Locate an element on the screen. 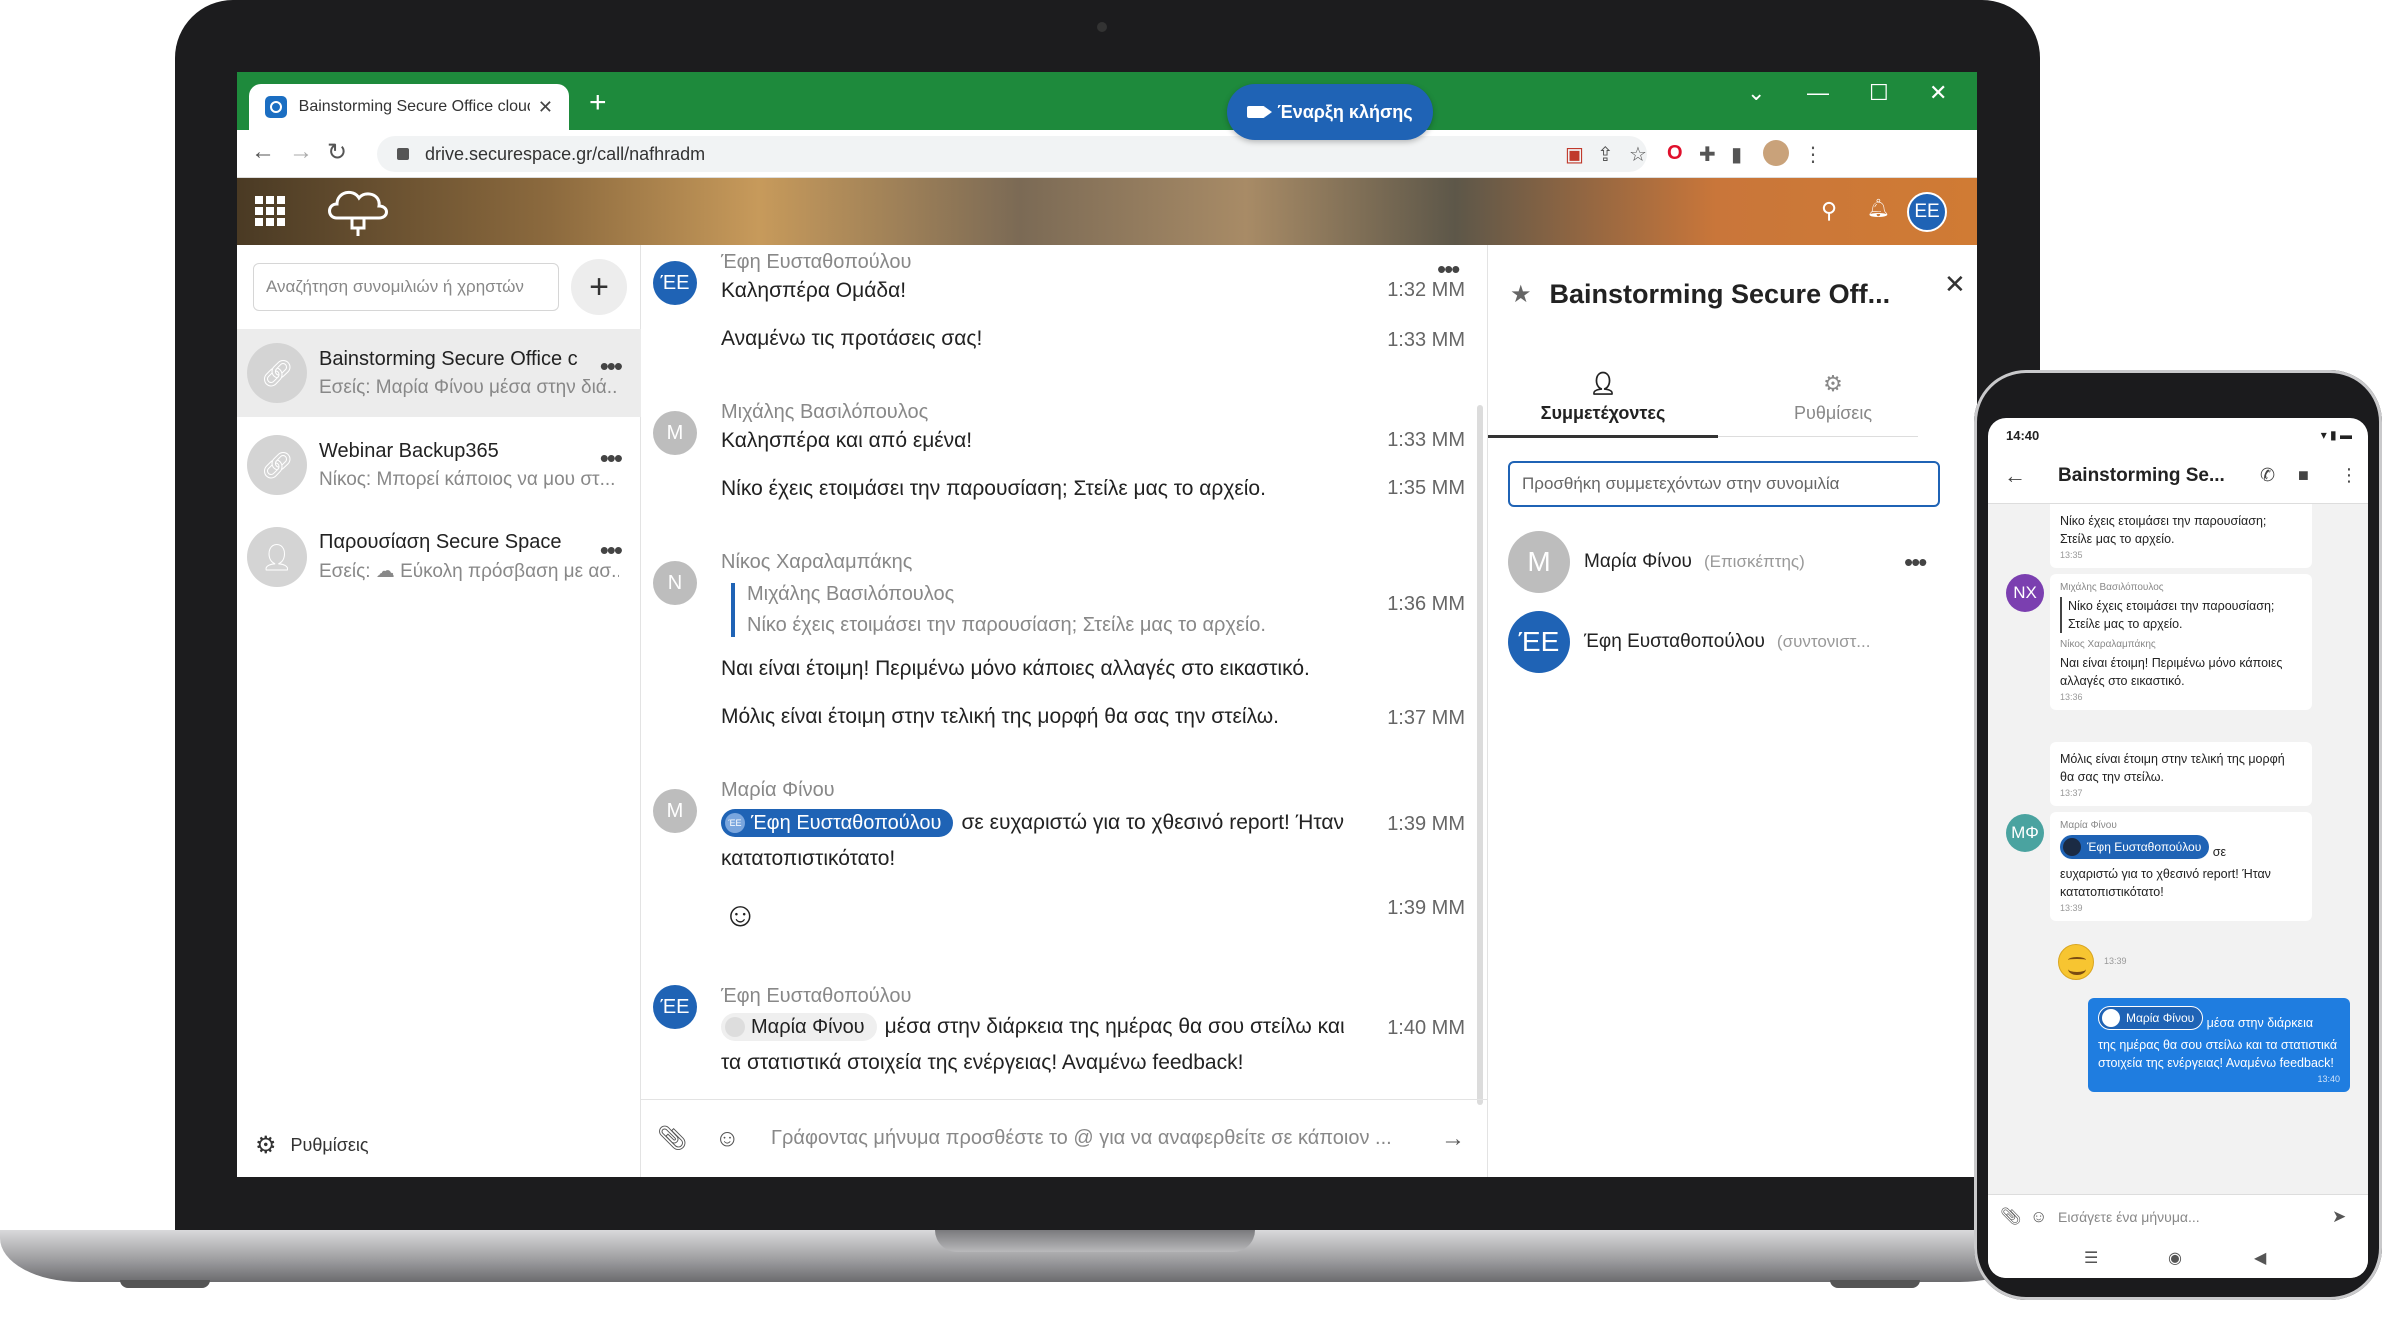 The image size is (2384, 1321). tab-search-icon: ⌄ is located at coordinates (1756, 93).